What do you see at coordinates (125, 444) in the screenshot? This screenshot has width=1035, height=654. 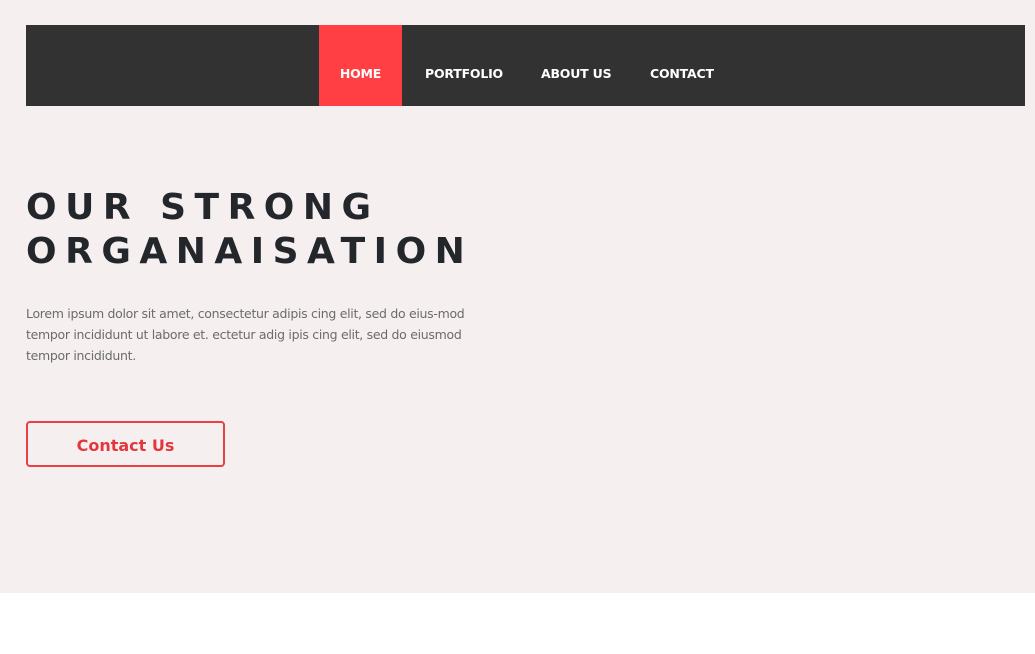 I see `contact-us-button: Contact Us` at bounding box center [125, 444].